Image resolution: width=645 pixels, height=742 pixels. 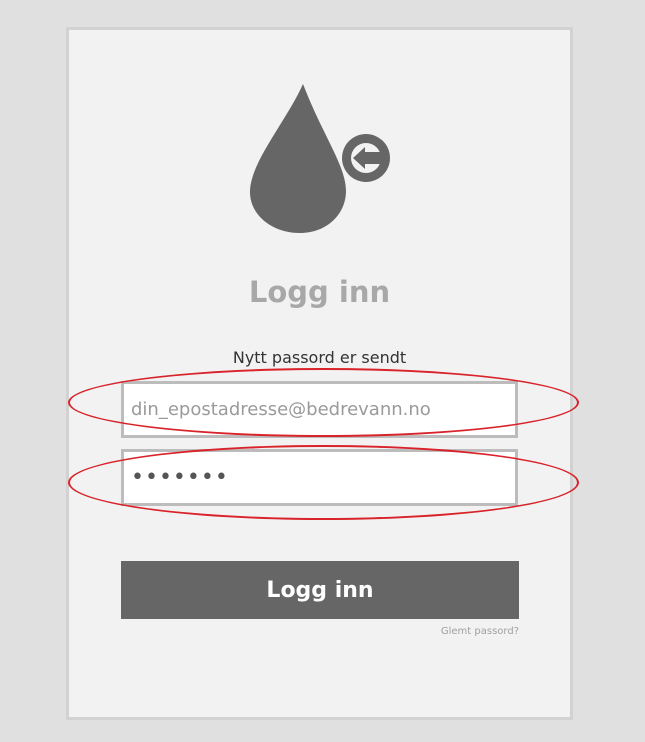 What do you see at coordinates (319, 292) in the screenshot?
I see `login-title: Logg inn` at bounding box center [319, 292].